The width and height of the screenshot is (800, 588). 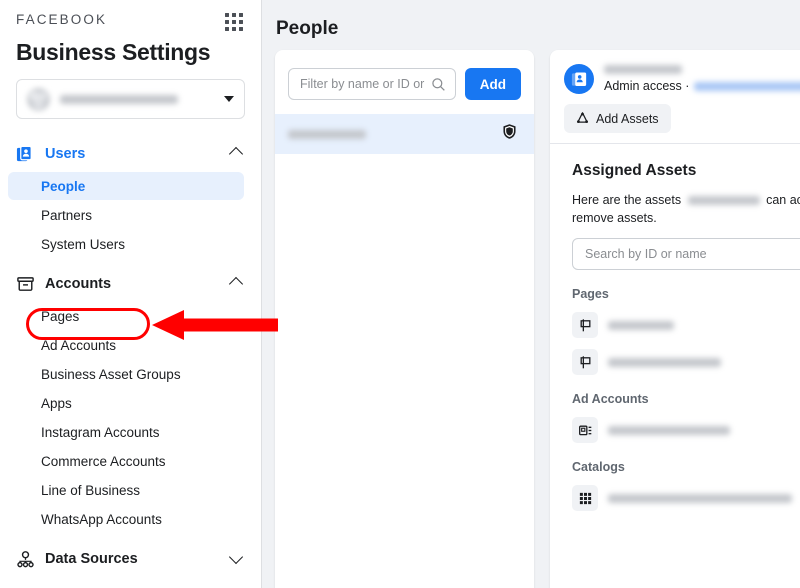 I want to click on add-assets-button-label: Add Assets, so click(x=627, y=118).